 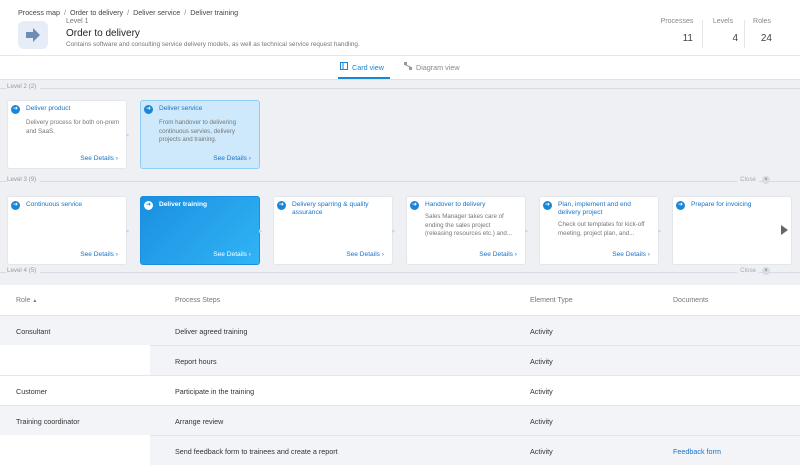 What do you see at coordinates (677, 31) in the screenshot?
I see `stat-processes: Processes 11` at bounding box center [677, 31].